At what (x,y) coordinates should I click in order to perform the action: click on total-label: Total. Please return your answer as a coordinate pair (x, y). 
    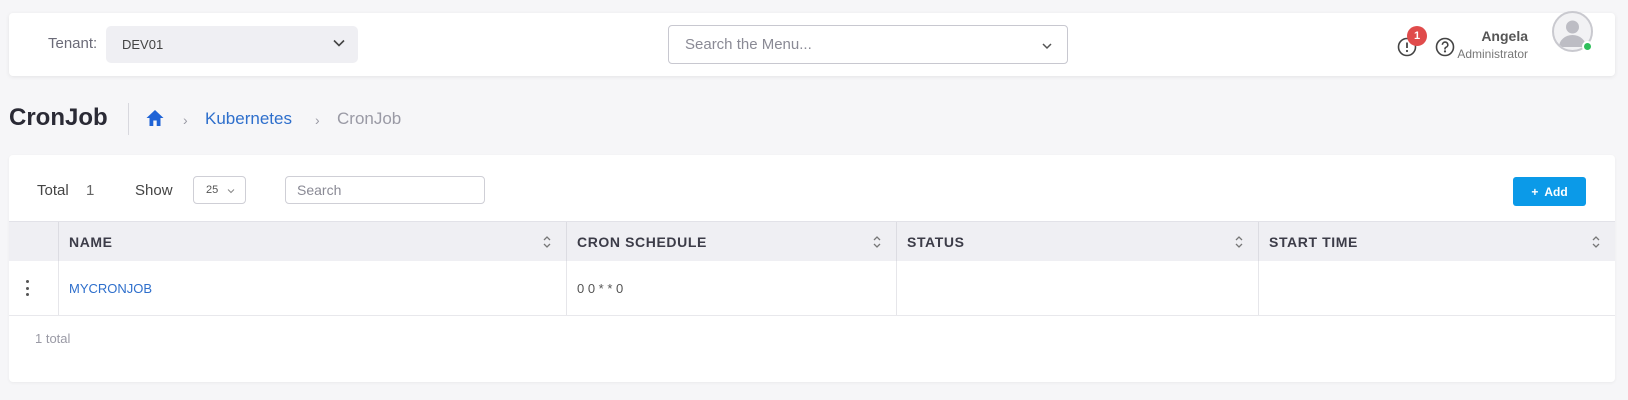
    Looking at the image, I should click on (53, 190).